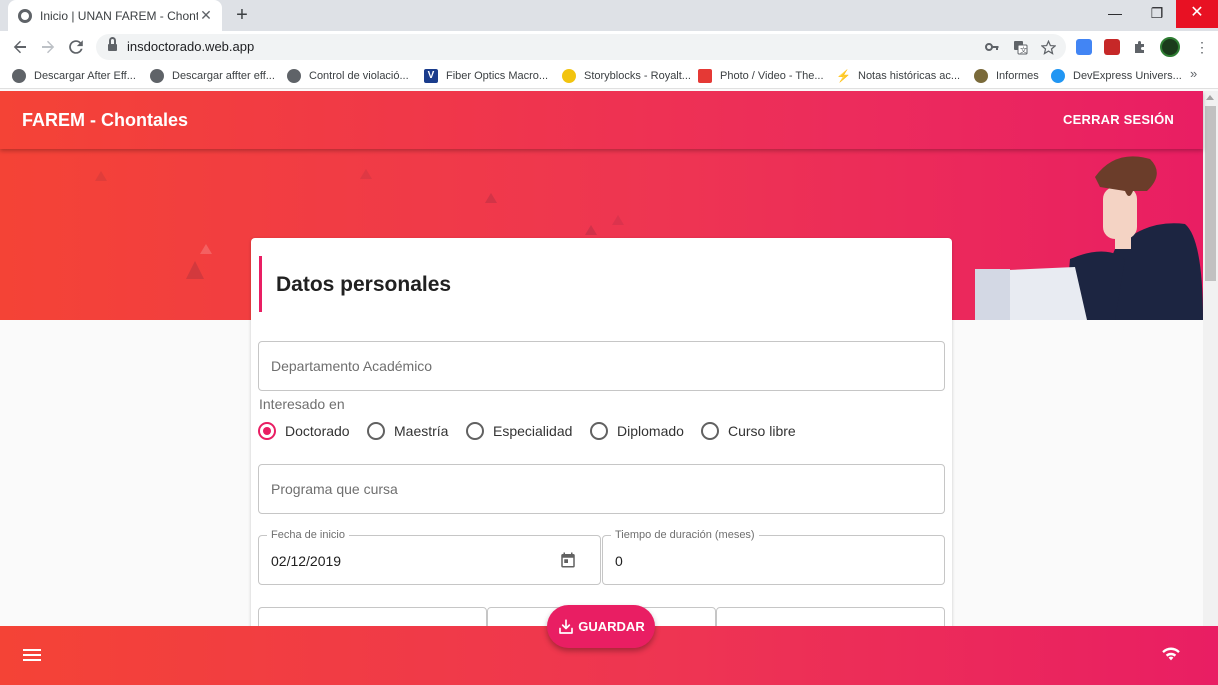 The width and height of the screenshot is (1218, 685). Describe the element at coordinates (119, 15) in the screenshot. I see `tab-title: Inicio | UNAN FAREM - Chontales` at that location.